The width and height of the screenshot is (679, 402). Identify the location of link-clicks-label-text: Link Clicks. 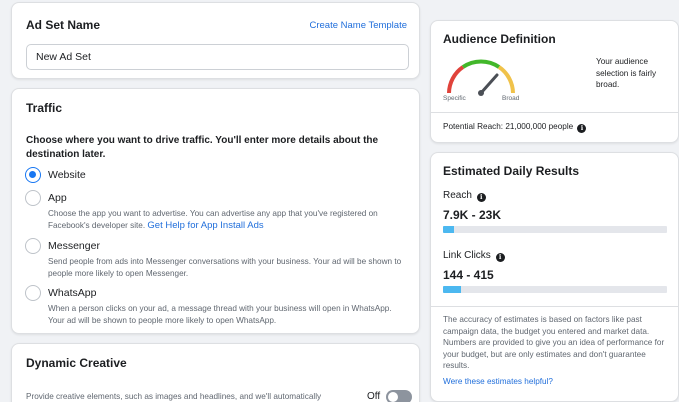
(467, 255).